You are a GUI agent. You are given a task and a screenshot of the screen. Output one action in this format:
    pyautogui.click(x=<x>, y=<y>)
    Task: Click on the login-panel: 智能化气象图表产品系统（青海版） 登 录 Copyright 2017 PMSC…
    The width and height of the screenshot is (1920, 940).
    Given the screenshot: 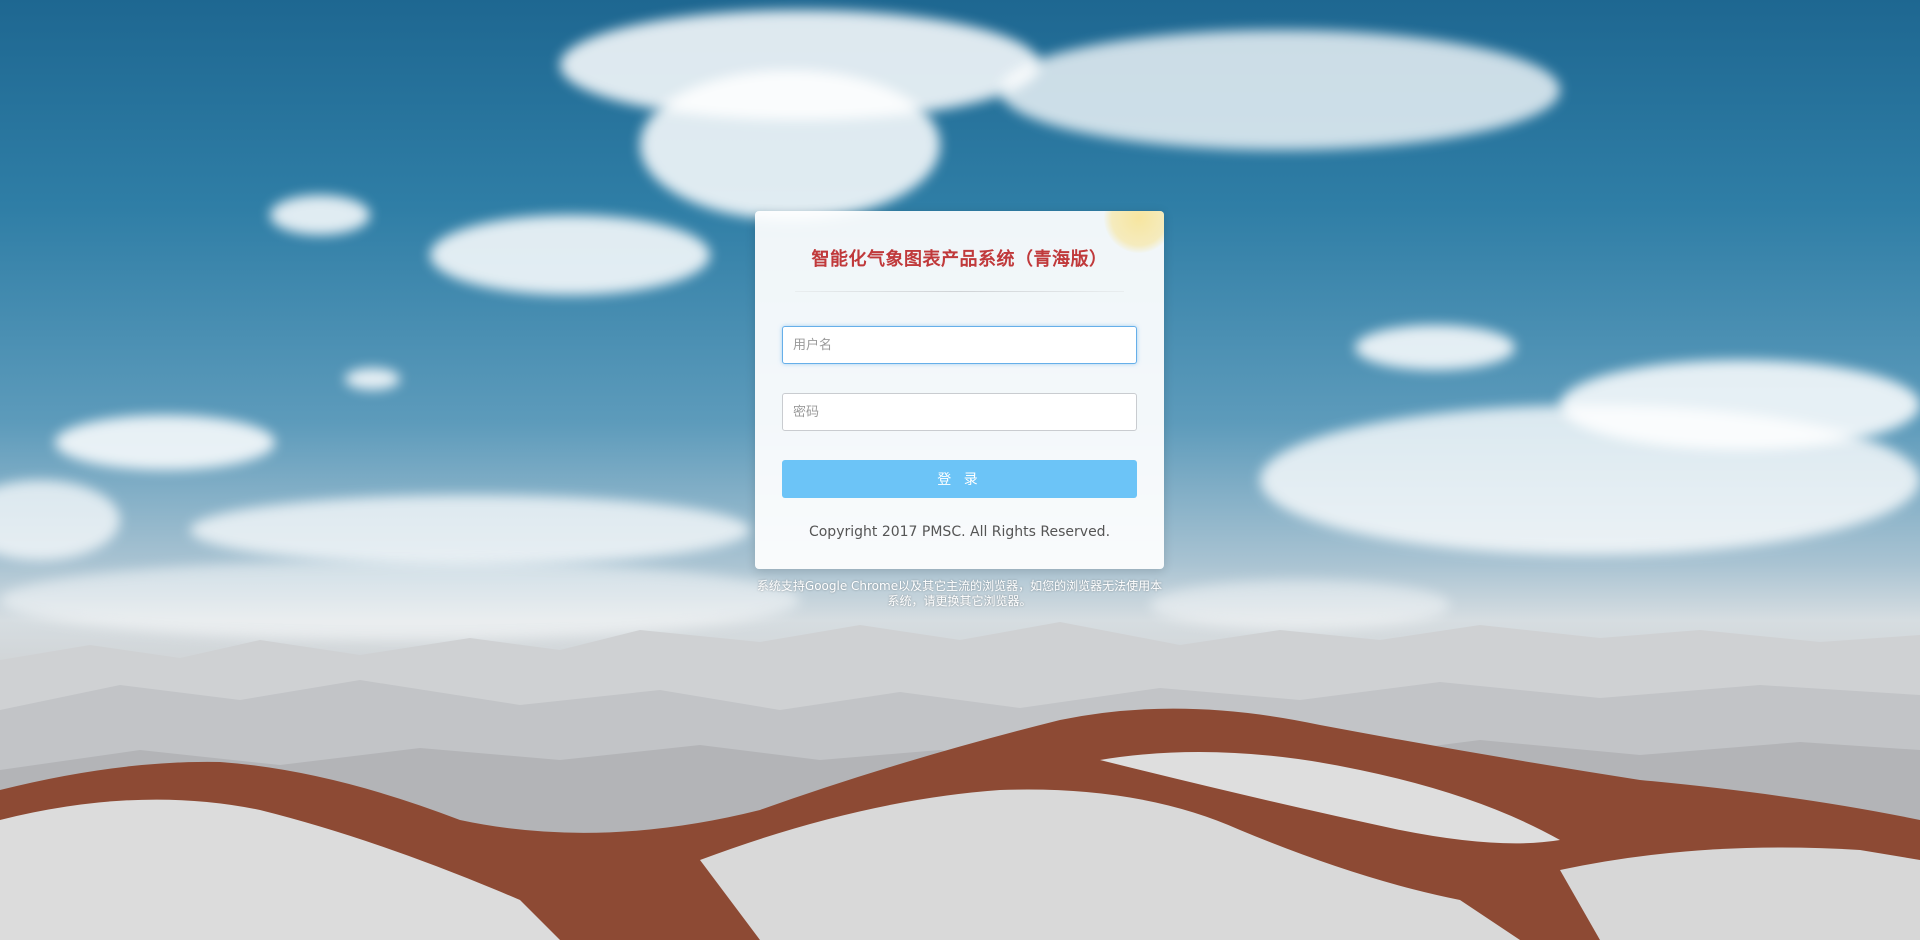 What is the action you would take?
    pyautogui.click(x=959, y=390)
    